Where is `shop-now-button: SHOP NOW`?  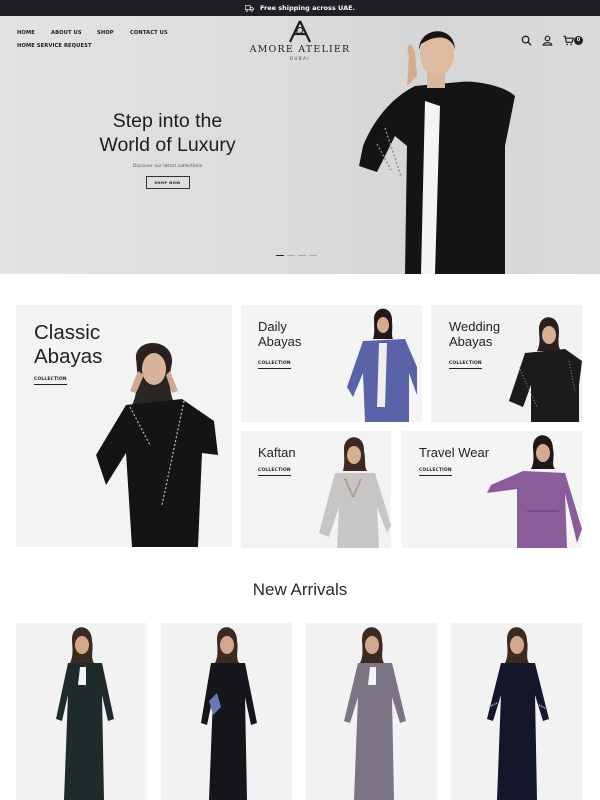
shop-now-button: SHOP NOW is located at coordinates (167, 182).